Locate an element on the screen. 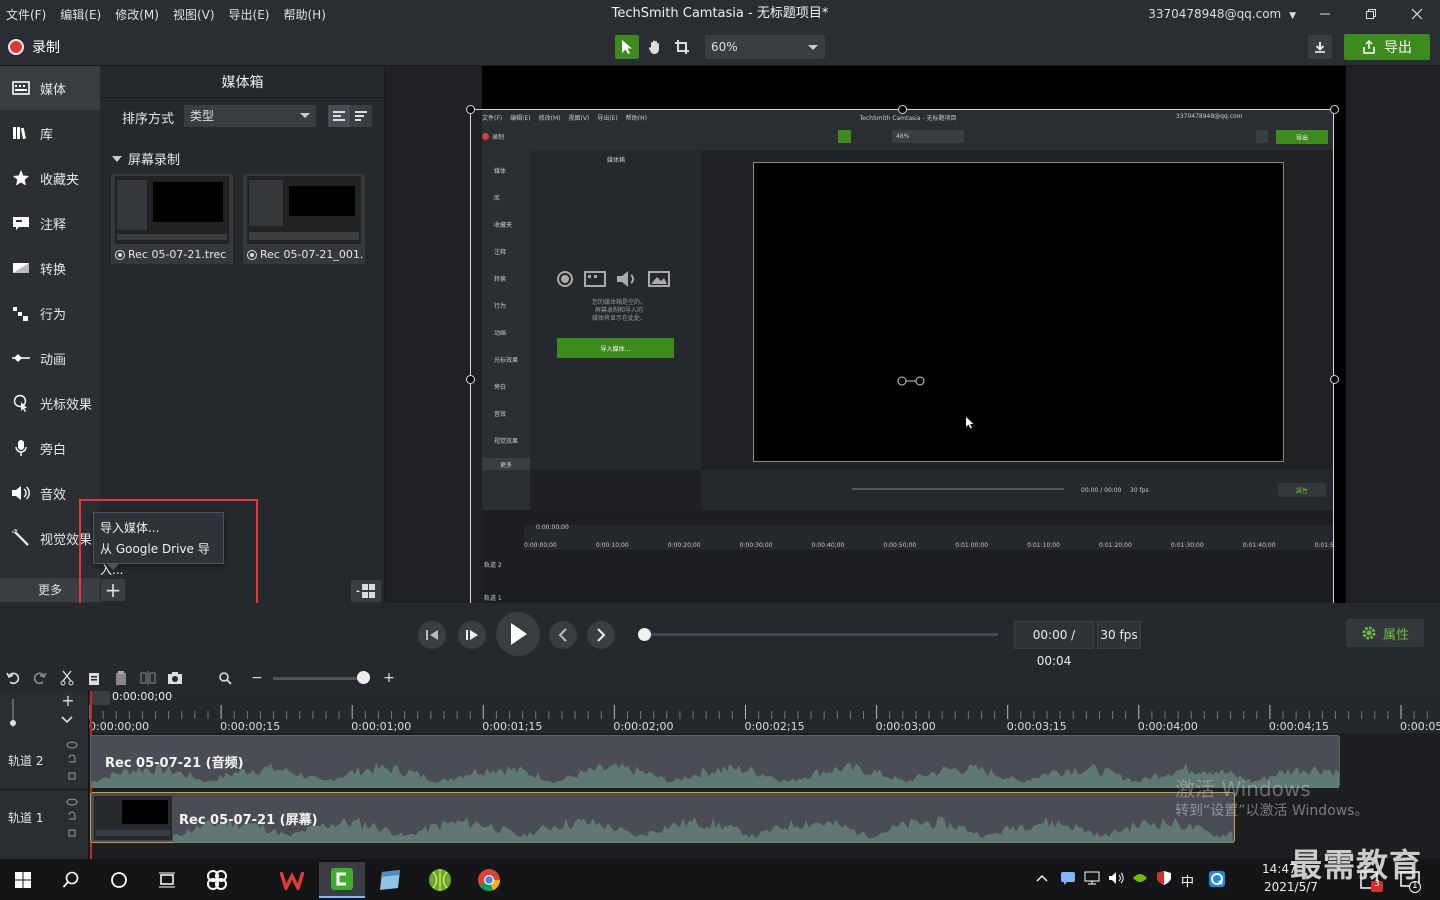  notepad-icon is located at coordinates (390, 880).